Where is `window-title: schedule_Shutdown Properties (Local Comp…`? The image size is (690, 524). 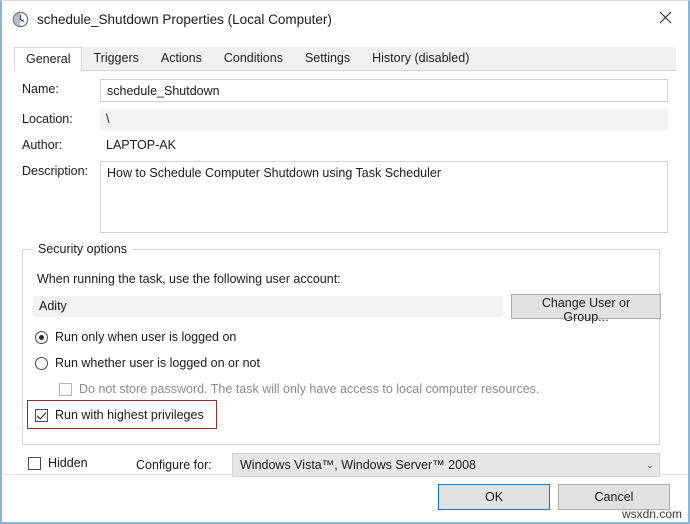
window-title: schedule_Shutdown Properties (Local Comp… is located at coordinates (184, 19).